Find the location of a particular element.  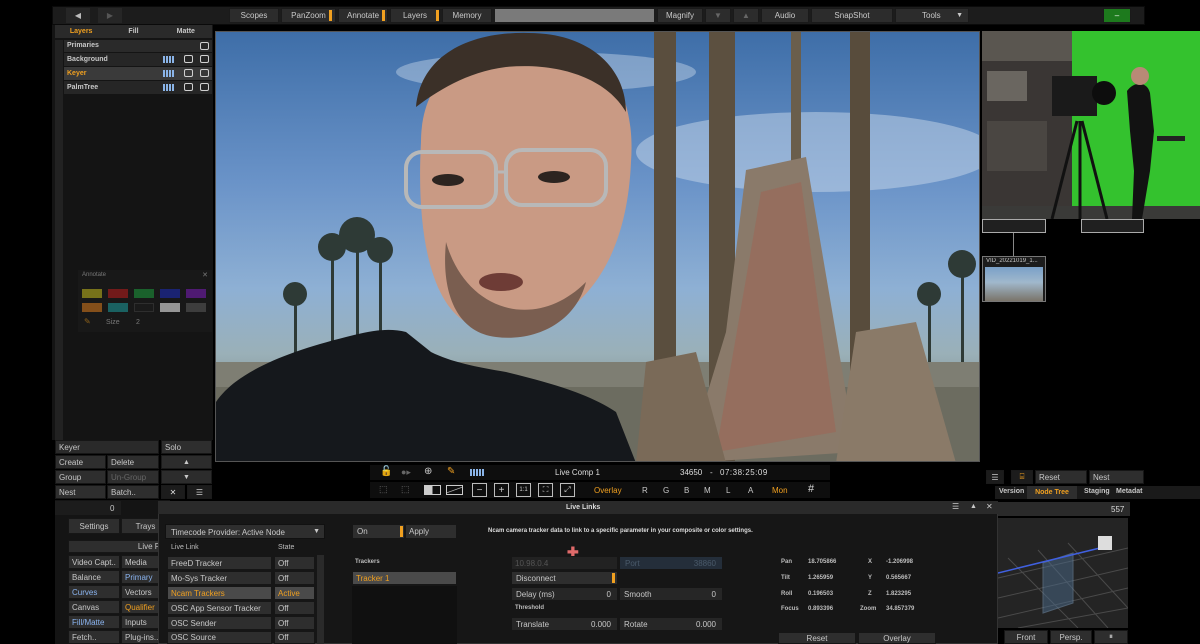

forward-arrow-button: ▶ is located at coordinates (110, 15).